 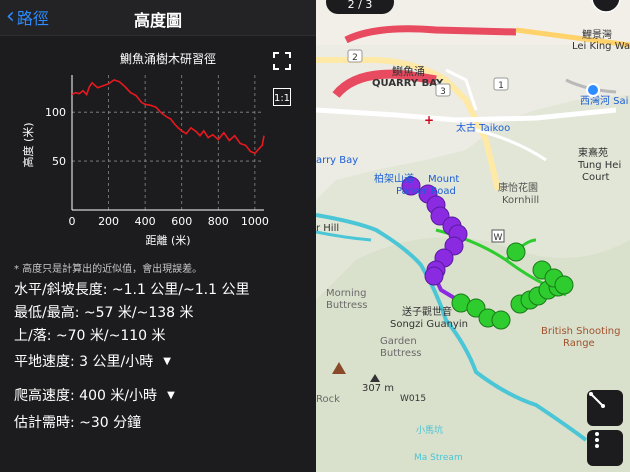 What do you see at coordinates (55, 112) in the screenshot?
I see `y-tick-label: 100` at bounding box center [55, 112].